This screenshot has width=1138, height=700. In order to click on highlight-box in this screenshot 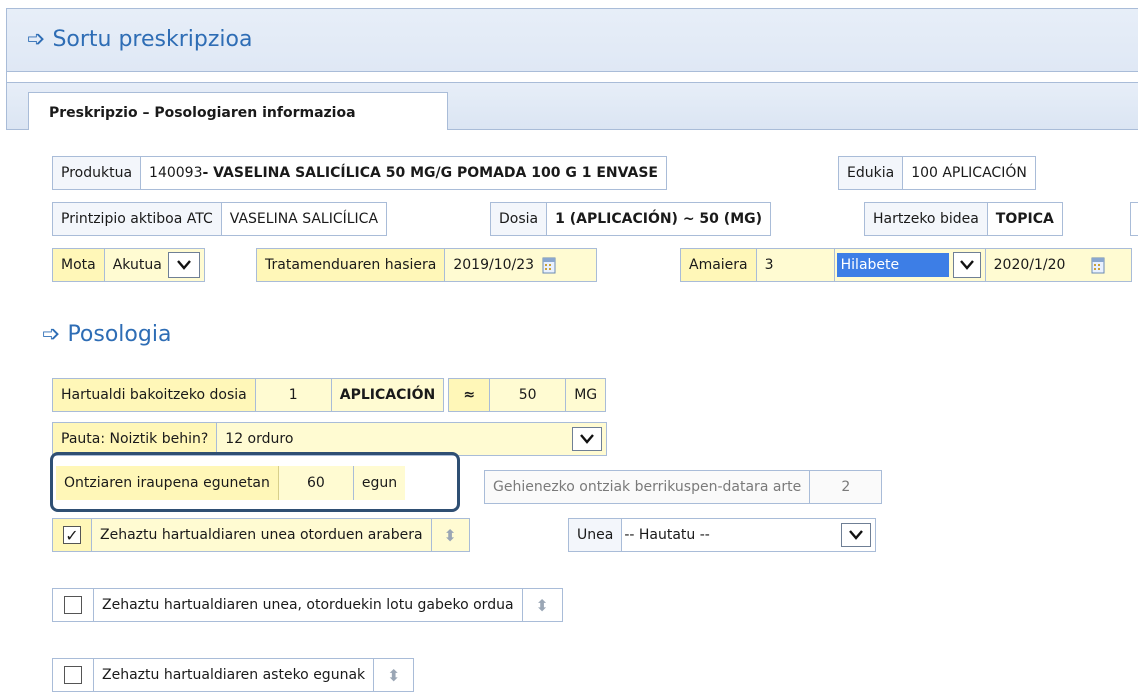, I will do `click(255, 482)`.